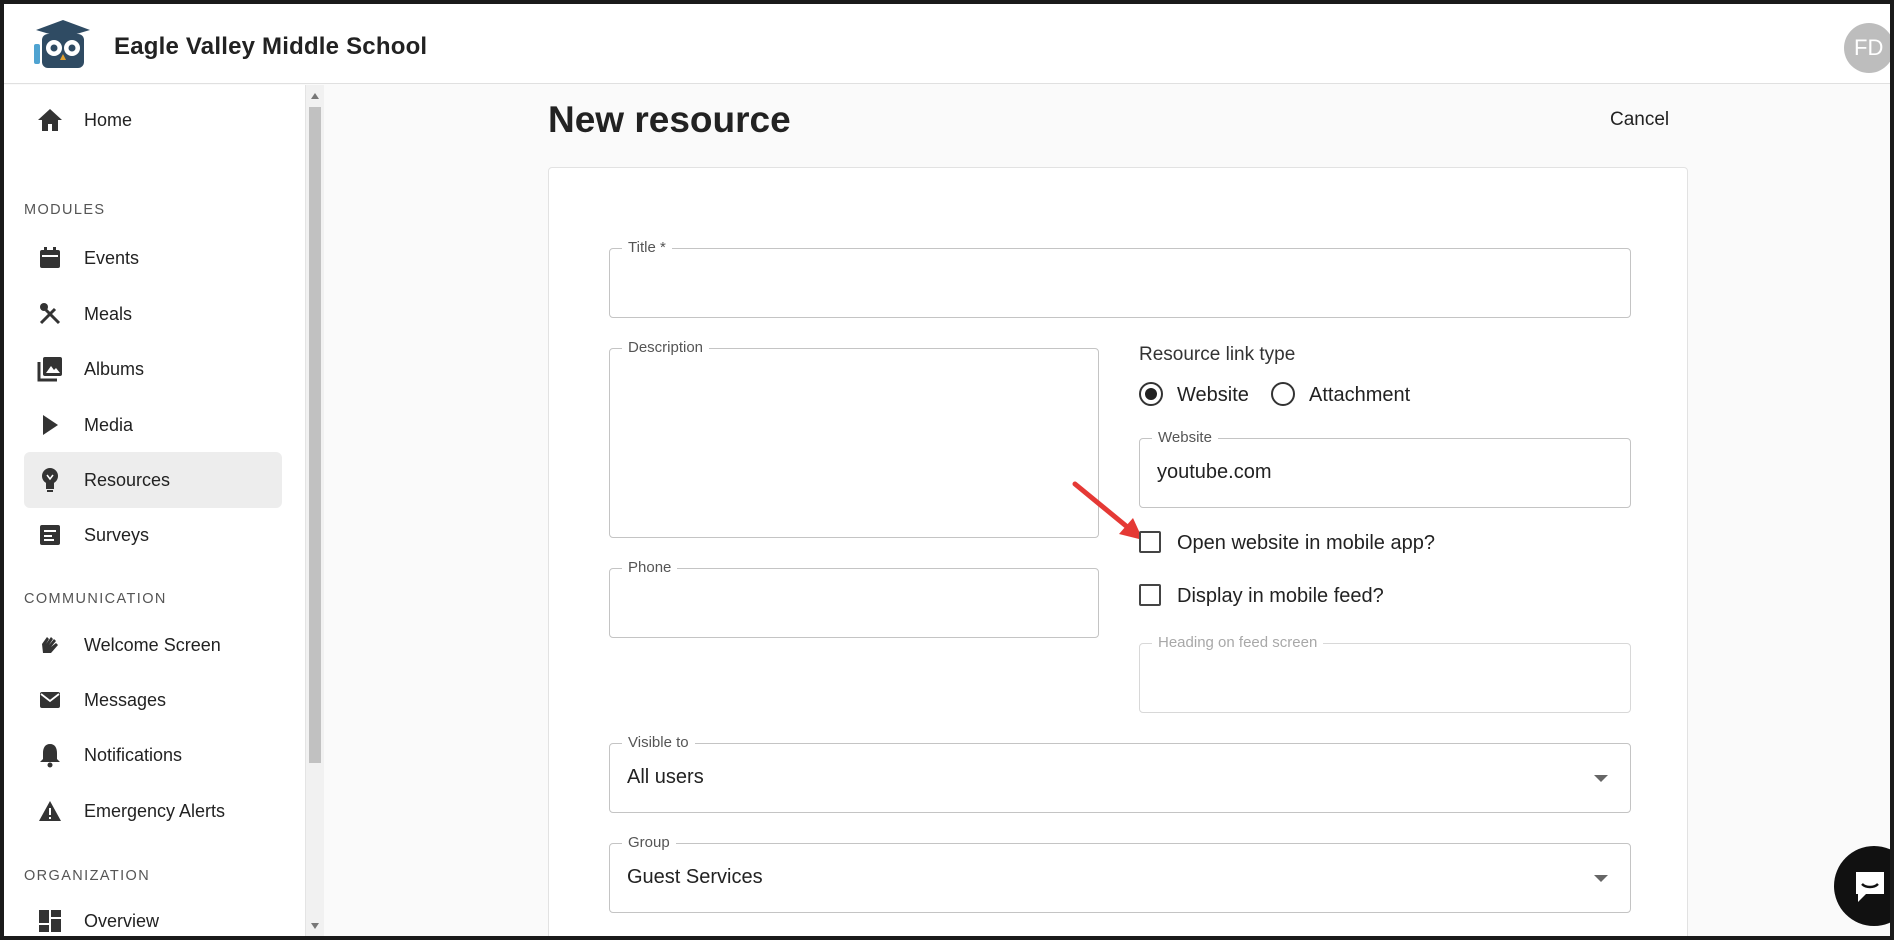  I want to click on feed-heading-field: Heading on feed screen, so click(1385, 673).